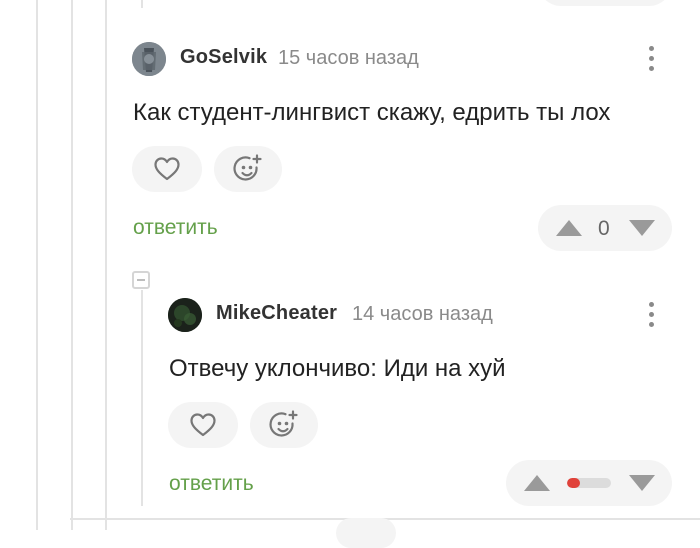 This screenshot has height=548, width=700. Describe the element at coordinates (223, 57) in the screenshot. I see `comment-author: GoSelvik` at that location.